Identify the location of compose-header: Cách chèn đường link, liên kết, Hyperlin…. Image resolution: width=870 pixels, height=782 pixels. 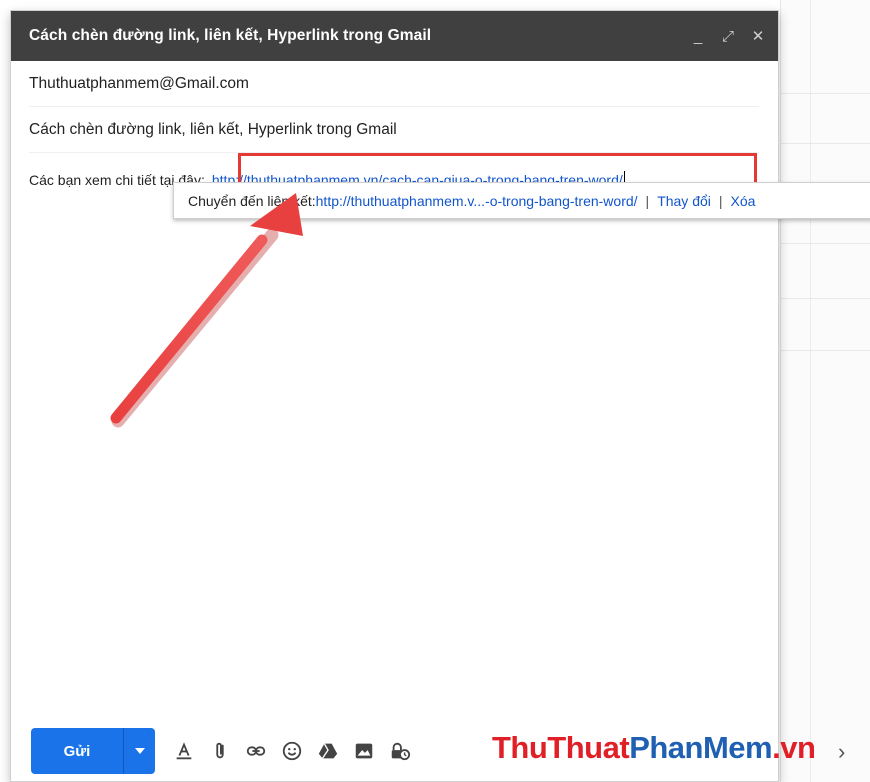
(394, 36).